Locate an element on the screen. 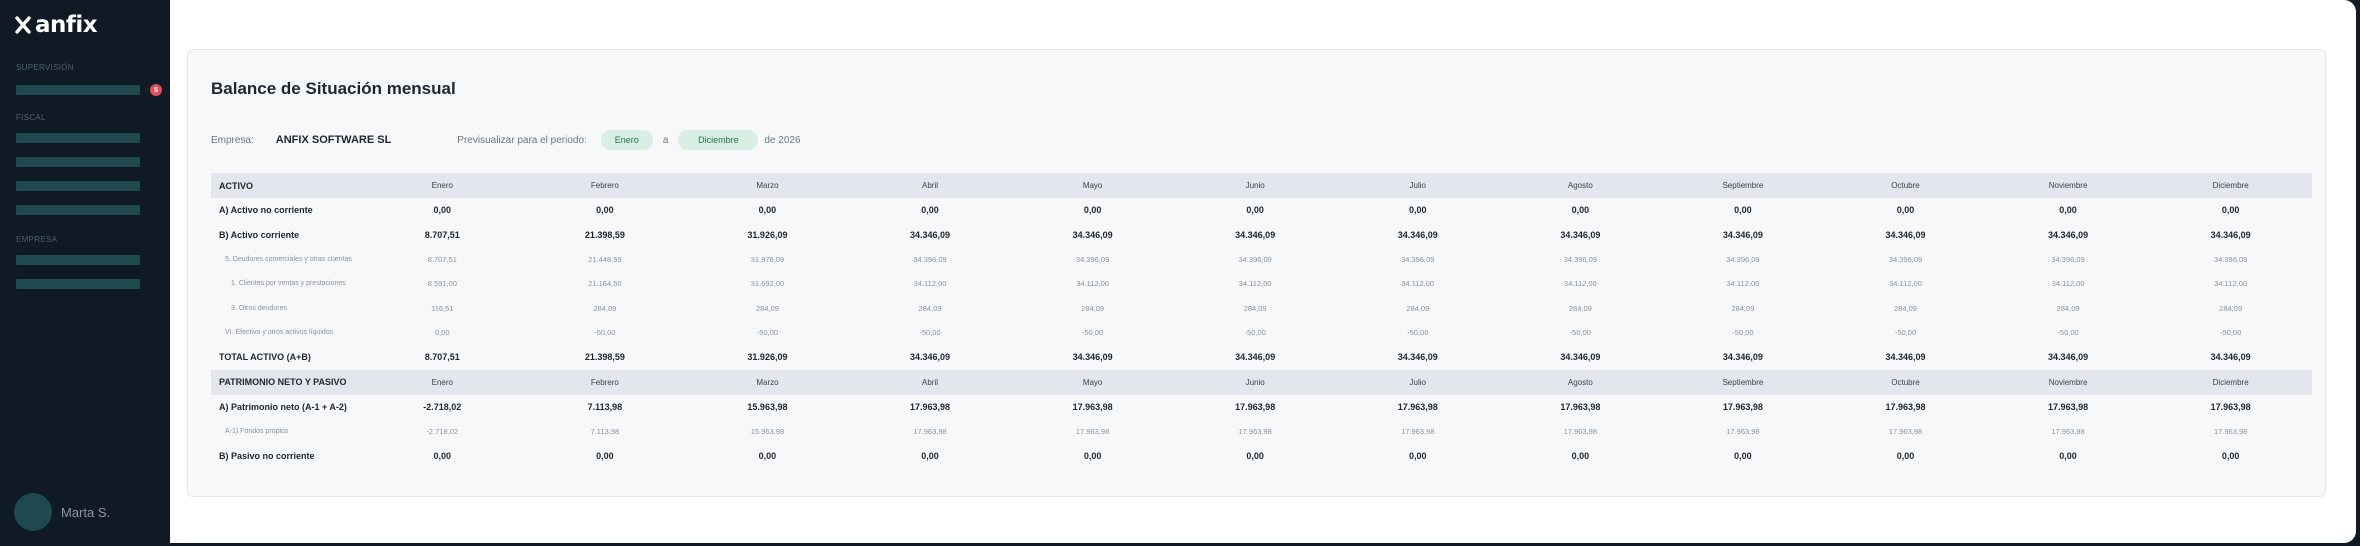  anfix-logo: anfix is located at coordinates (56, 25).